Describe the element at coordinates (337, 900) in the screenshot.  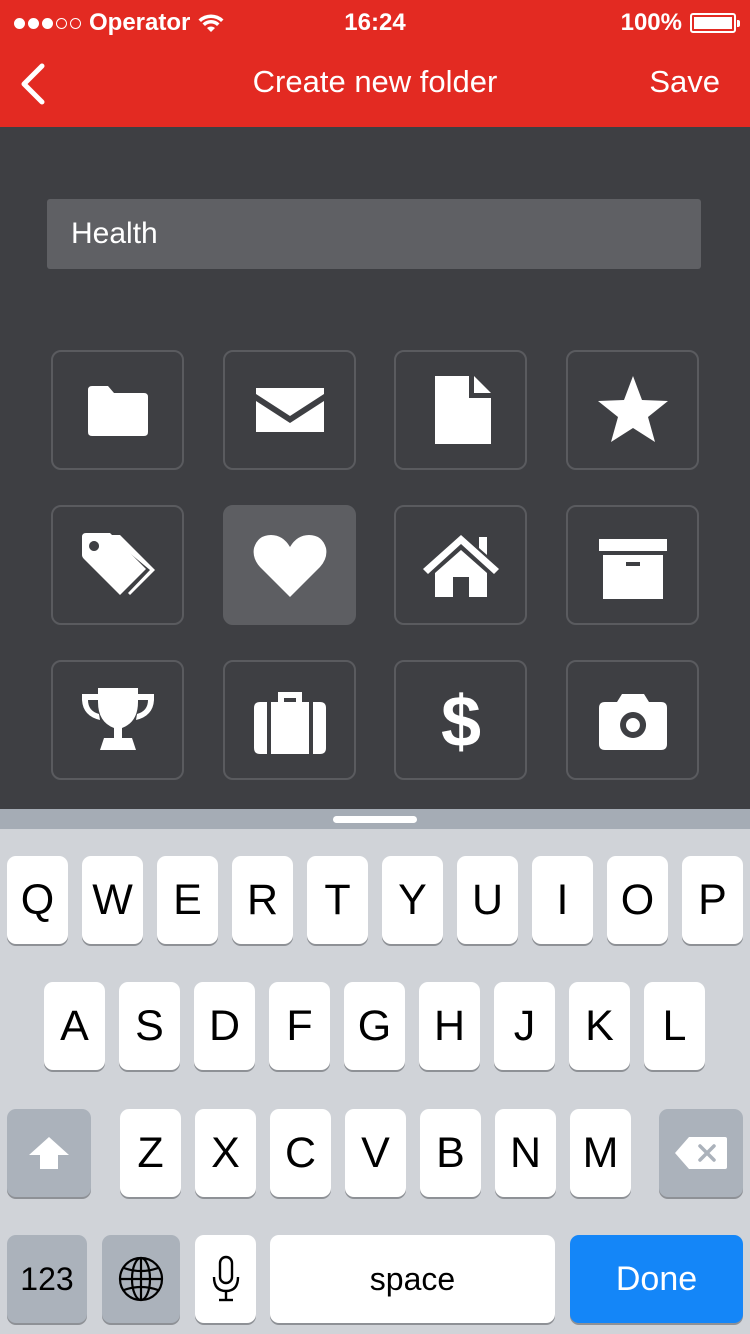
I see `key-t: T` at that location.